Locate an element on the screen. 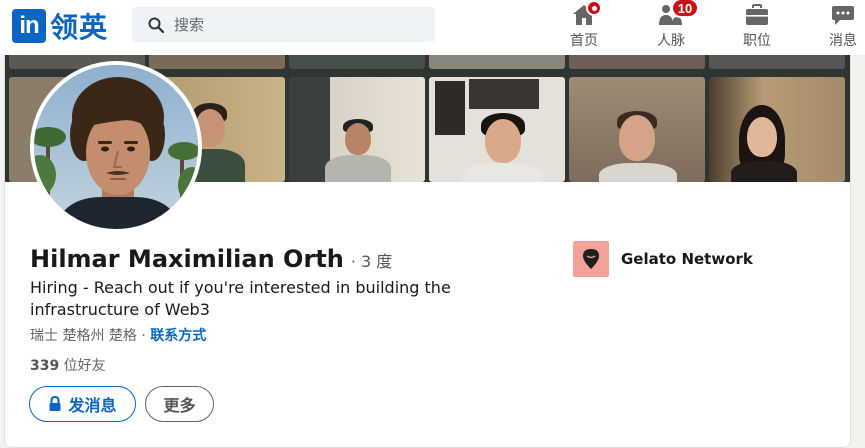 This screenshot has height=448, width=865. contact-info-link: 联系方式 is located at coordinates (178, 336).